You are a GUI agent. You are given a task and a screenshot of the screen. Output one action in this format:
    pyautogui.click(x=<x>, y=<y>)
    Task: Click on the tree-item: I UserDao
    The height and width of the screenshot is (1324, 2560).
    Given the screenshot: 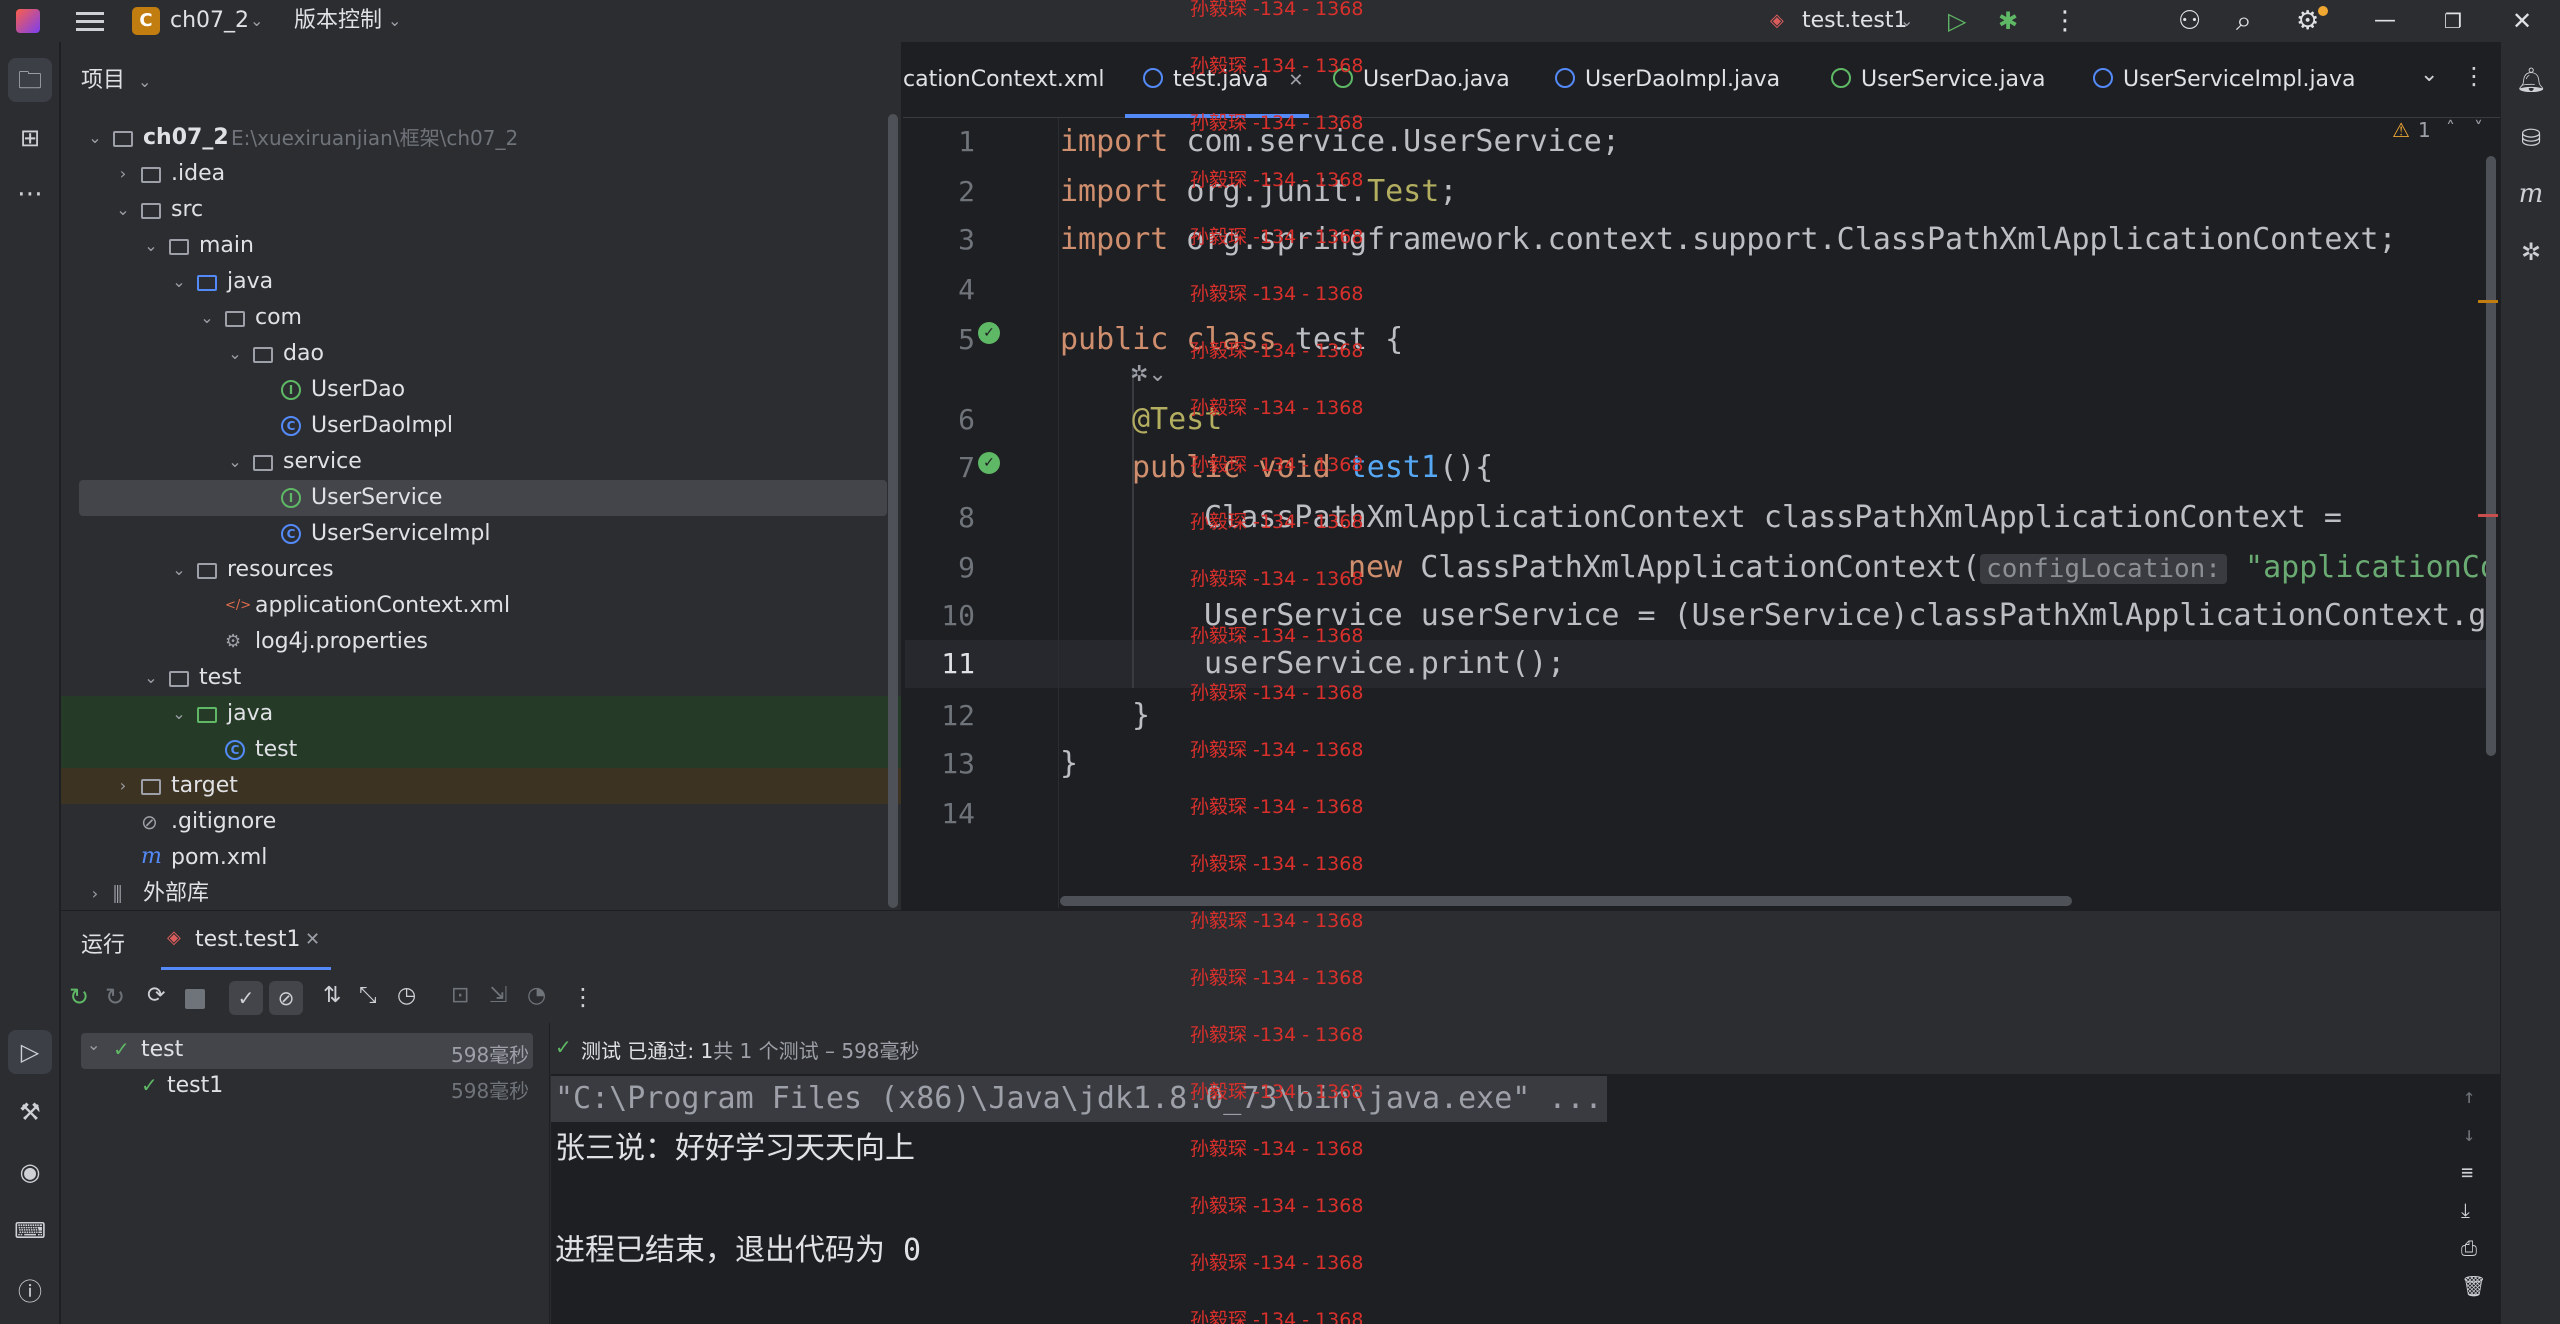 What is the action you would take?
    pyautogui.click(x=481, y=390)
    